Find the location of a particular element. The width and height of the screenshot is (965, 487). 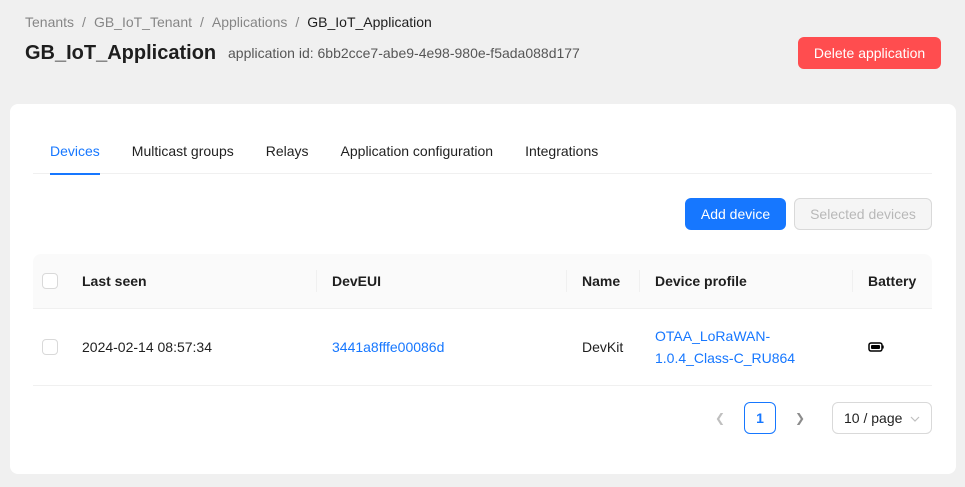

column-header-last-seen: Last seen is located at coordinates (114, 281).